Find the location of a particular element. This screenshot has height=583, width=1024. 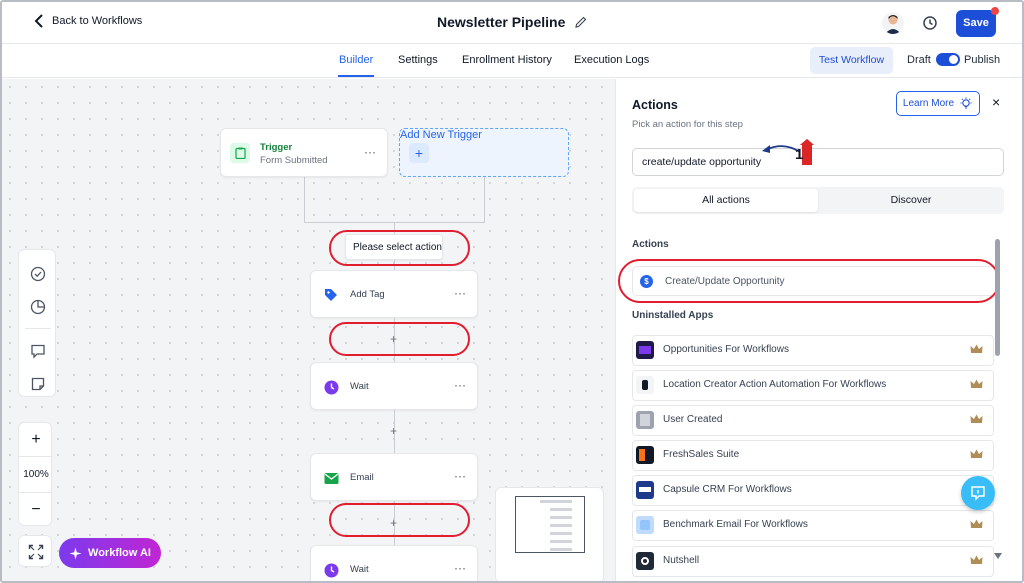

check-circle-icon is located at coordinates (38, 274).